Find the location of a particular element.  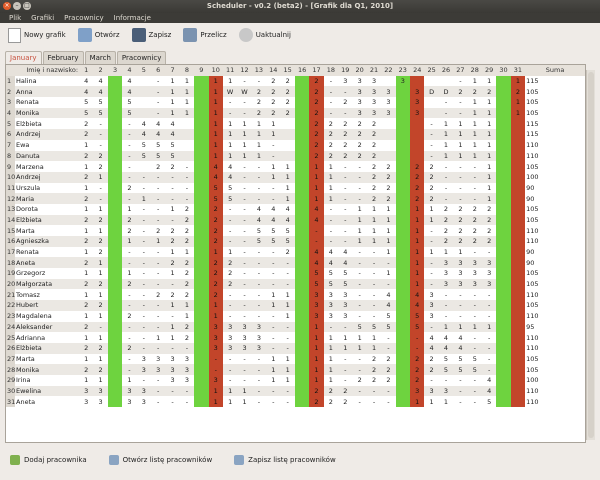

table-row: 20 Małgorzata 2 2 2- - -2 2 2- - - -5 5 5- - -1-3 3 3 3 105 is located at coordinates (295, 284).